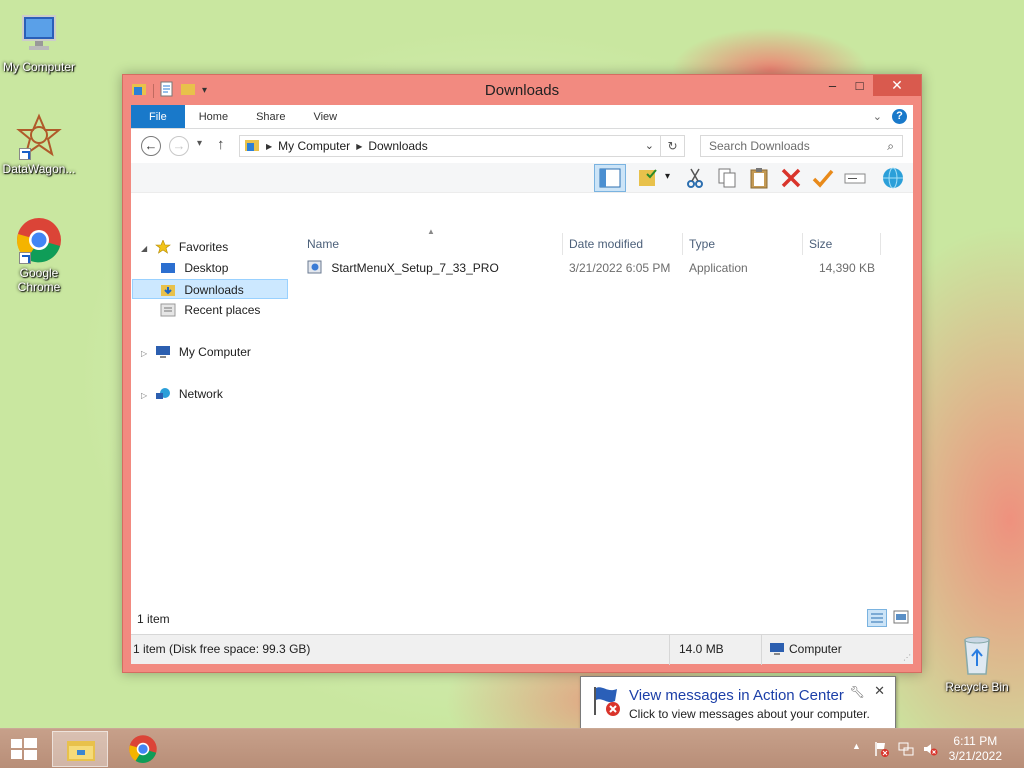 This screenshot has height=768, width=1024. Describe the element at coordinates (823, 178) in the screenshot. I see `rename-check-icon` at that location.